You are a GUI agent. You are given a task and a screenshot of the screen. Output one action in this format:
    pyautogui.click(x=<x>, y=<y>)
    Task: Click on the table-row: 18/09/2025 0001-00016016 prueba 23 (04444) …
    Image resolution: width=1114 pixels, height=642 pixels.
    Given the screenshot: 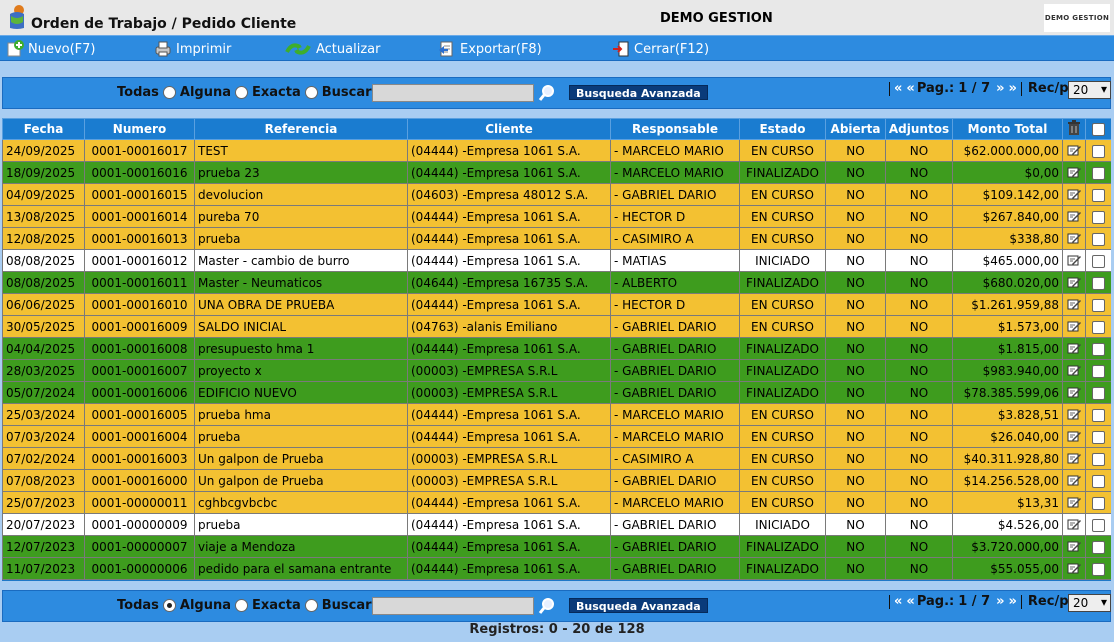 What is the action you would take?
    pyautogui.click(x=556, y=172)
    